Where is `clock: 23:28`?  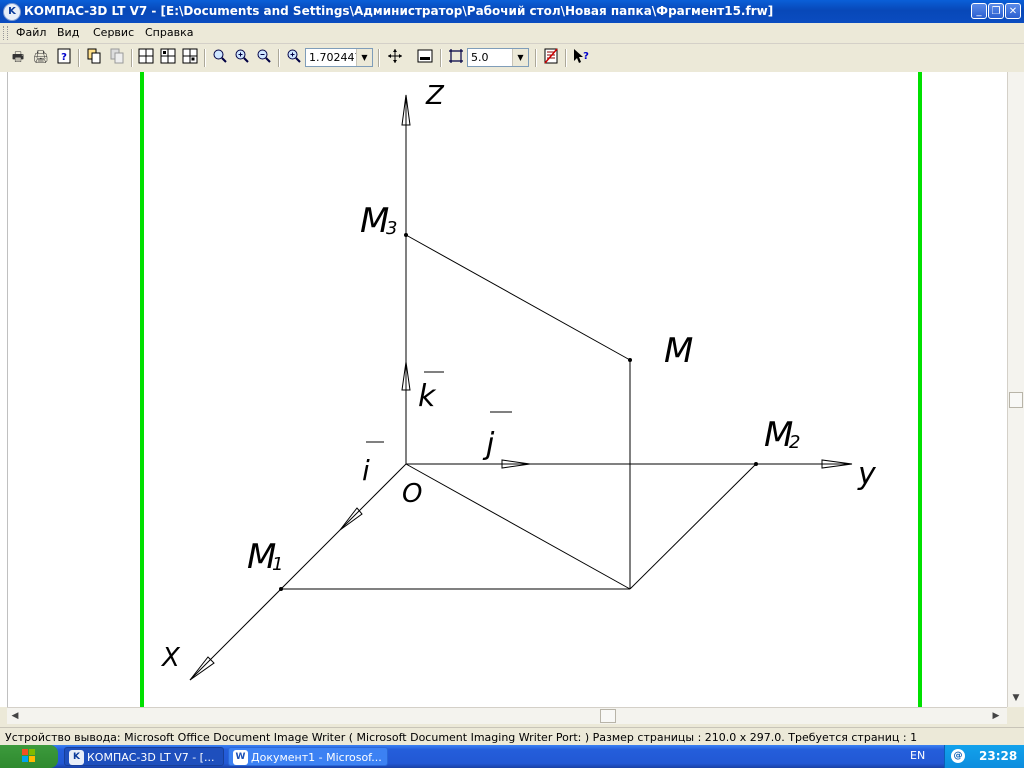 clock: 23:28 is located at coordinates (998, 756).